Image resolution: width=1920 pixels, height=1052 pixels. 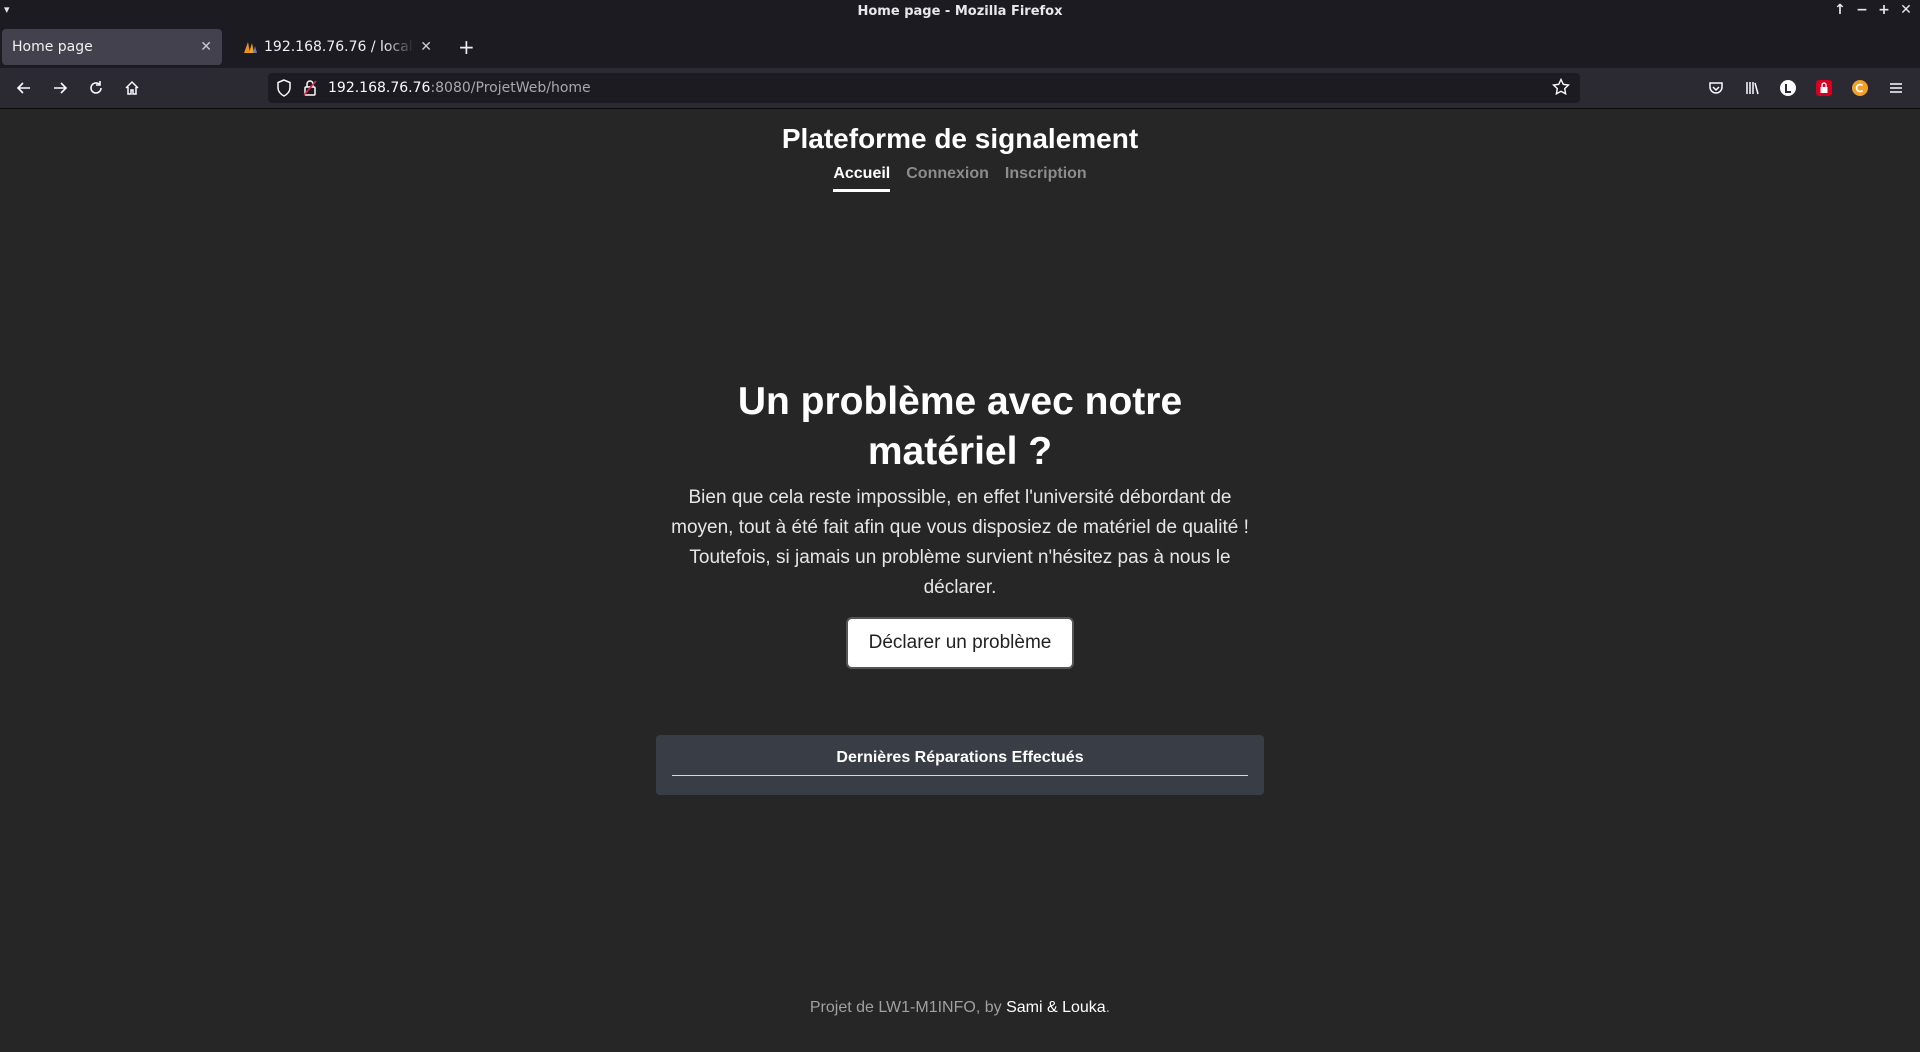 I want to click on extension-l-button, so click(x=1788, y=88).